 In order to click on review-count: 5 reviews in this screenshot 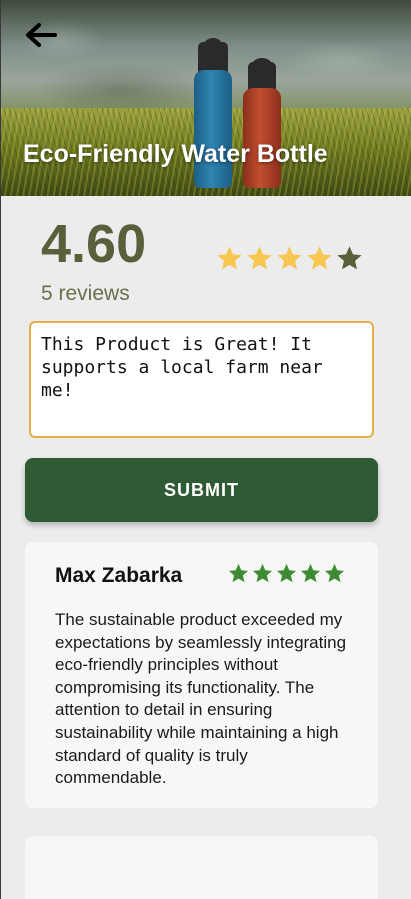, I will do `click(85, 293)`.